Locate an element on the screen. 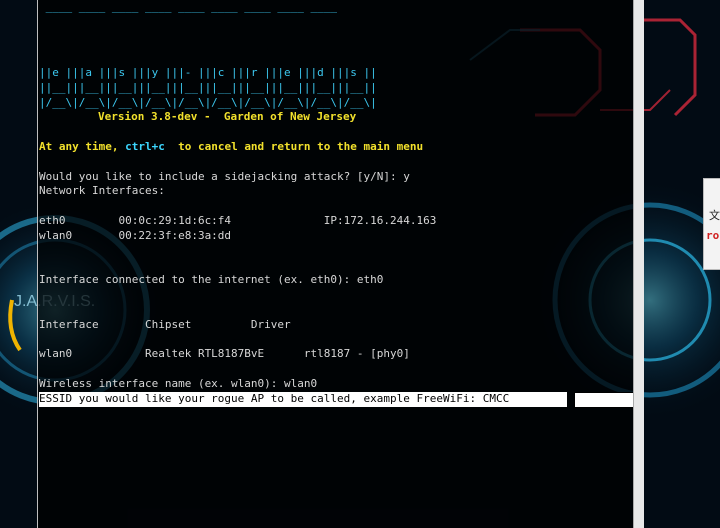 The height and width of the screenshot is (528, 720). version-line: Version 3.8-dev - Garden of New Jersey is located at coordinates (227, 116).